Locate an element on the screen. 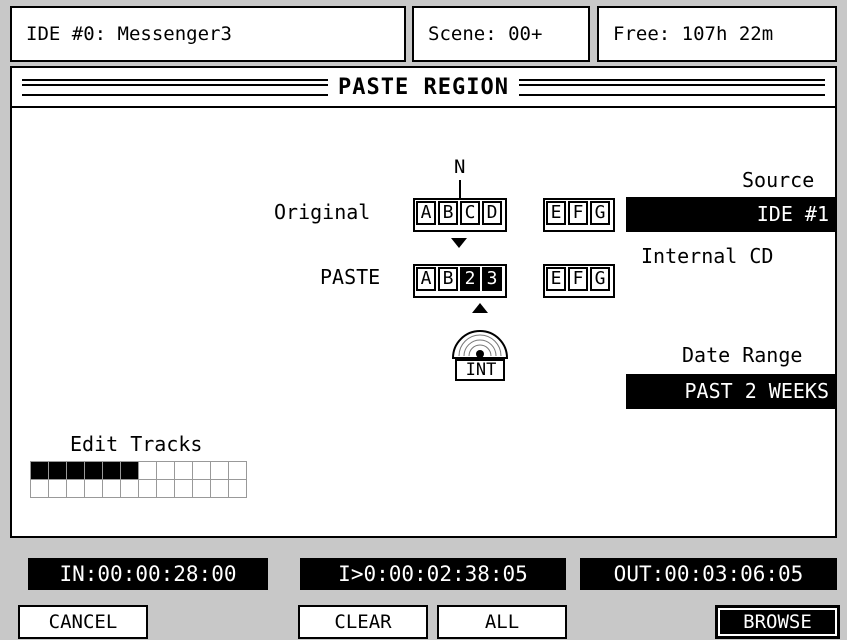 The image size is (847, 640). paste-cell-2: 2 is located at coordinates (470, 279).